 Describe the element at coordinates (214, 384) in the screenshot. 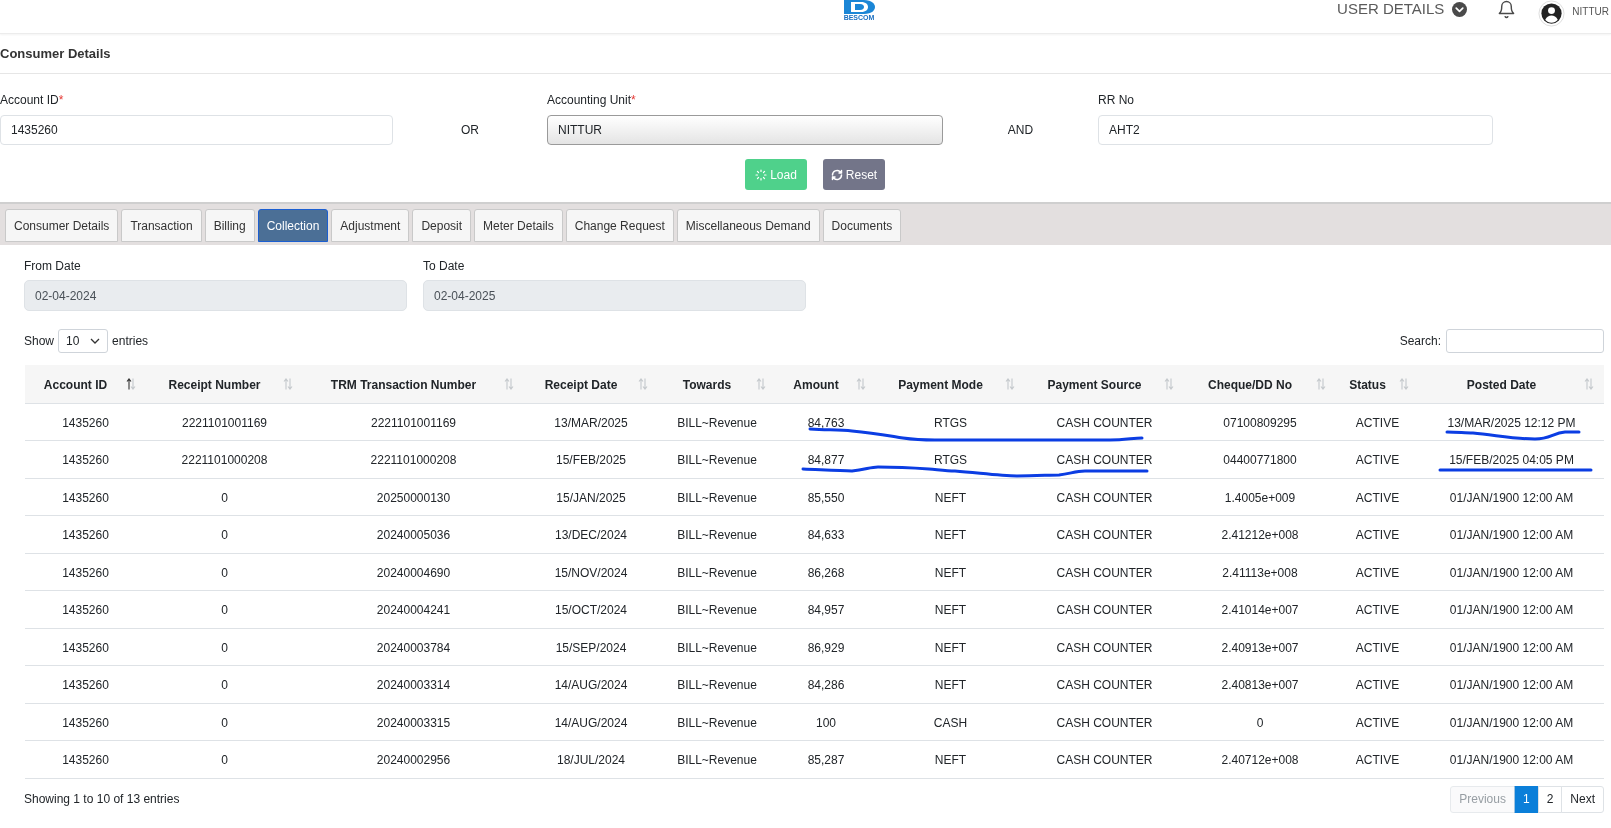

I see `column-header: Receipt Number` at that location.